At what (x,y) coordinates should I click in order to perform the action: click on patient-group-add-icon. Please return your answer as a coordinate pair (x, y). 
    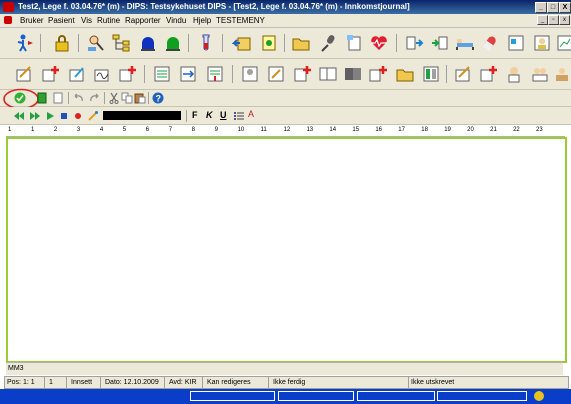
    Looking at the image, I should click on (378, 74).